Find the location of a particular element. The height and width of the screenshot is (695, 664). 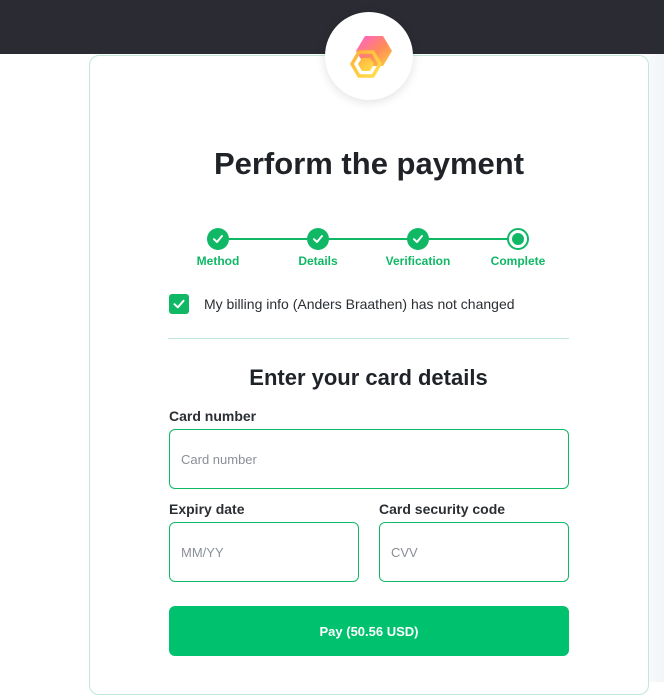

logo-badge is located at coordinates (369, 56).